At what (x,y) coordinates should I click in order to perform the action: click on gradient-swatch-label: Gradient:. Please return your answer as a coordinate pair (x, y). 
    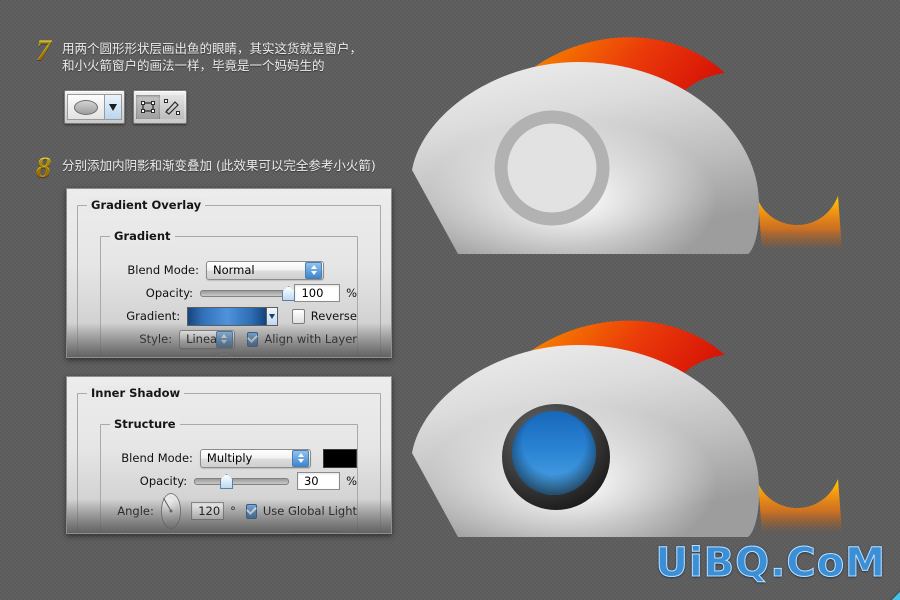
    Looking at the image, I should click on (153, 316).